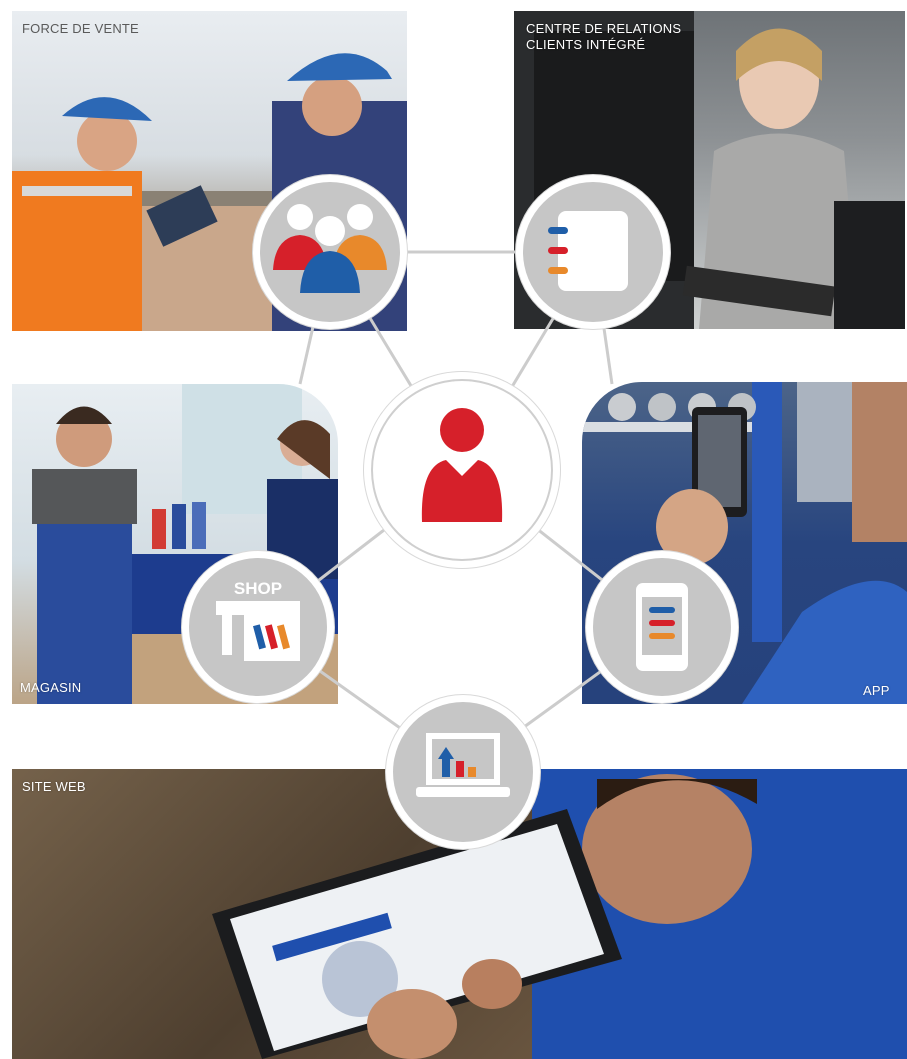  What do you see at coordinates (588, 251) in the screenshot?
I see `contact-book-icon` at bounding box center [588, 251].